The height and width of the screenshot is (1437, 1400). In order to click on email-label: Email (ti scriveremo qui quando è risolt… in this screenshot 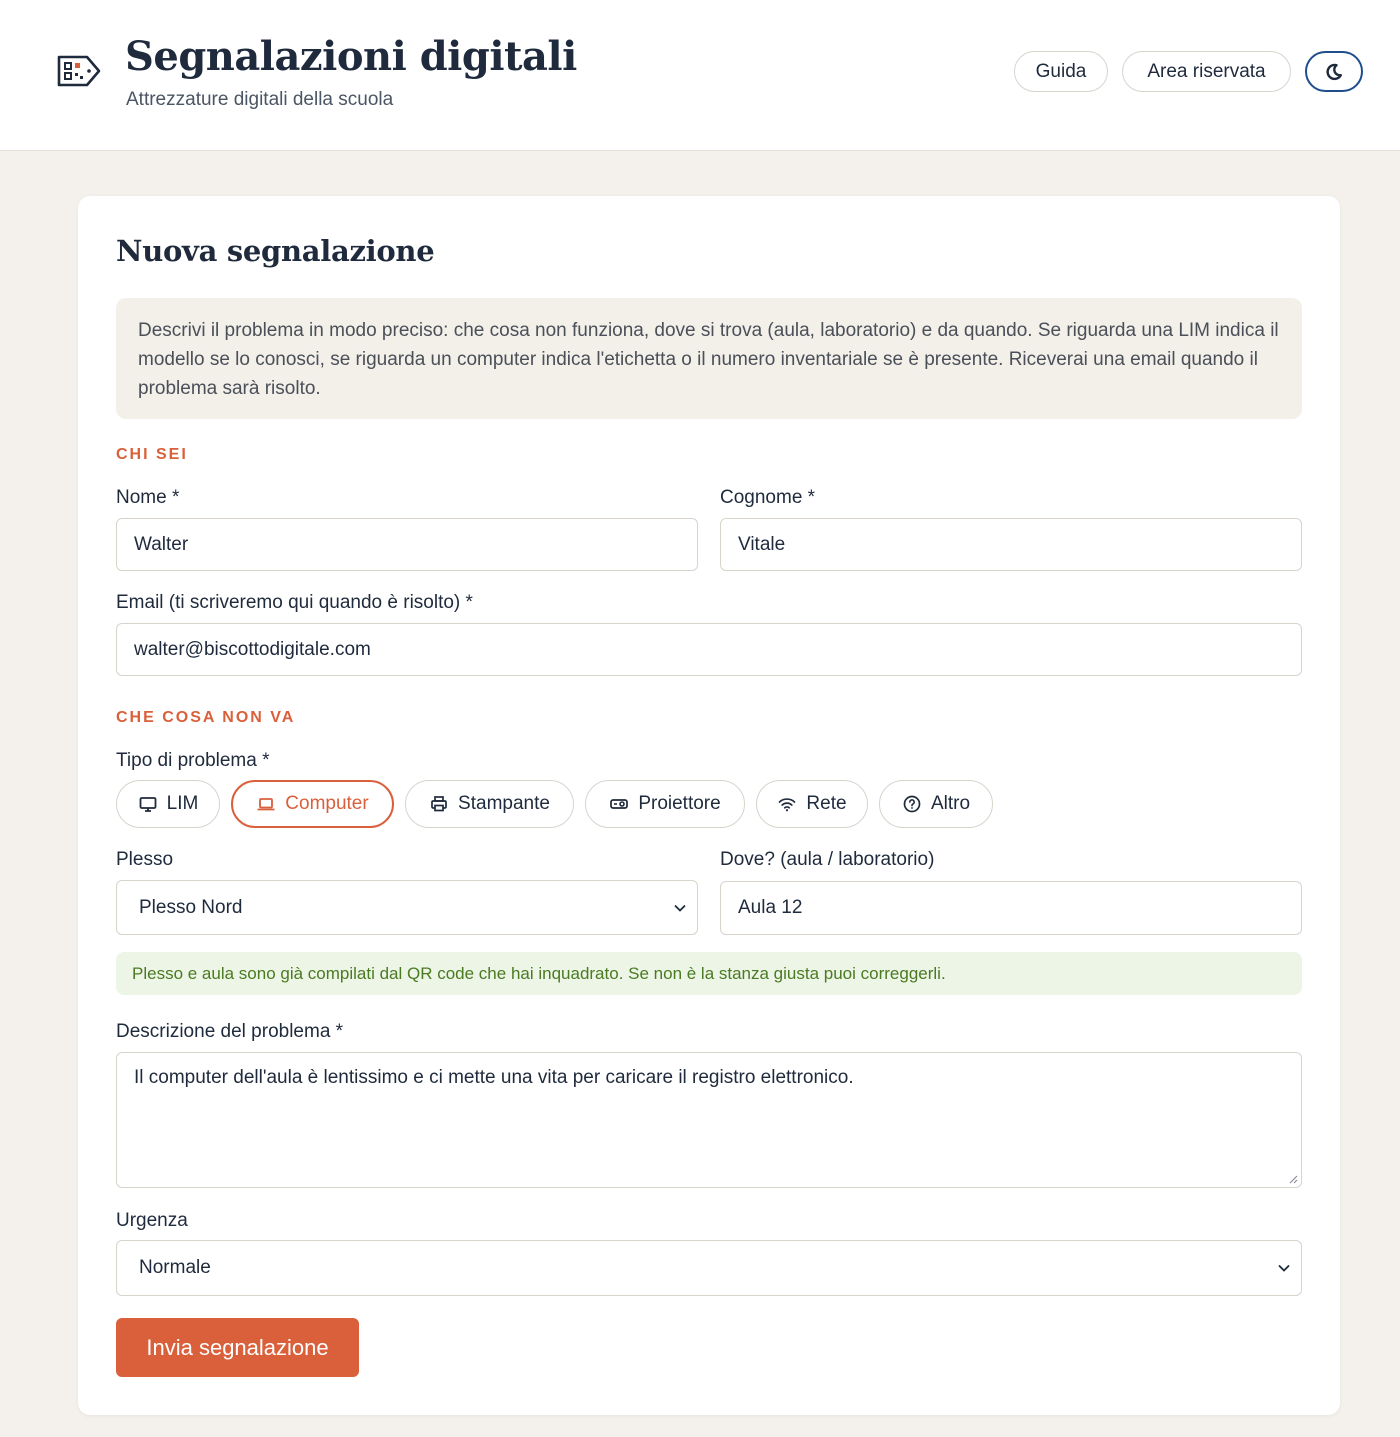, I will do `click(294, 602)`.